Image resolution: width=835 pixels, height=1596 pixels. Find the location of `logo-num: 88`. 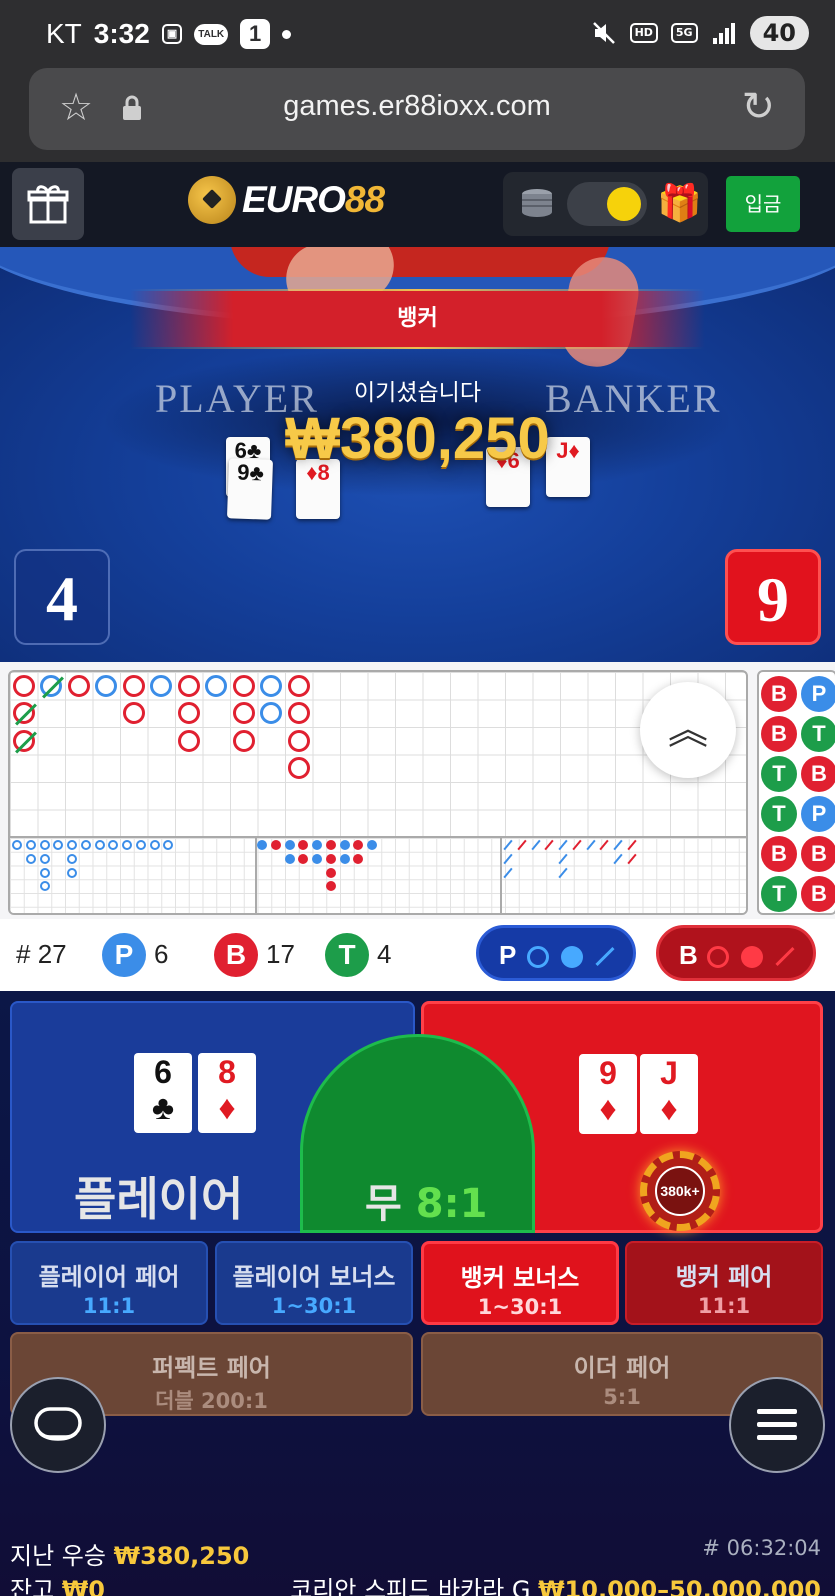

logo-num: 88 is located at coordinates (364, 199).